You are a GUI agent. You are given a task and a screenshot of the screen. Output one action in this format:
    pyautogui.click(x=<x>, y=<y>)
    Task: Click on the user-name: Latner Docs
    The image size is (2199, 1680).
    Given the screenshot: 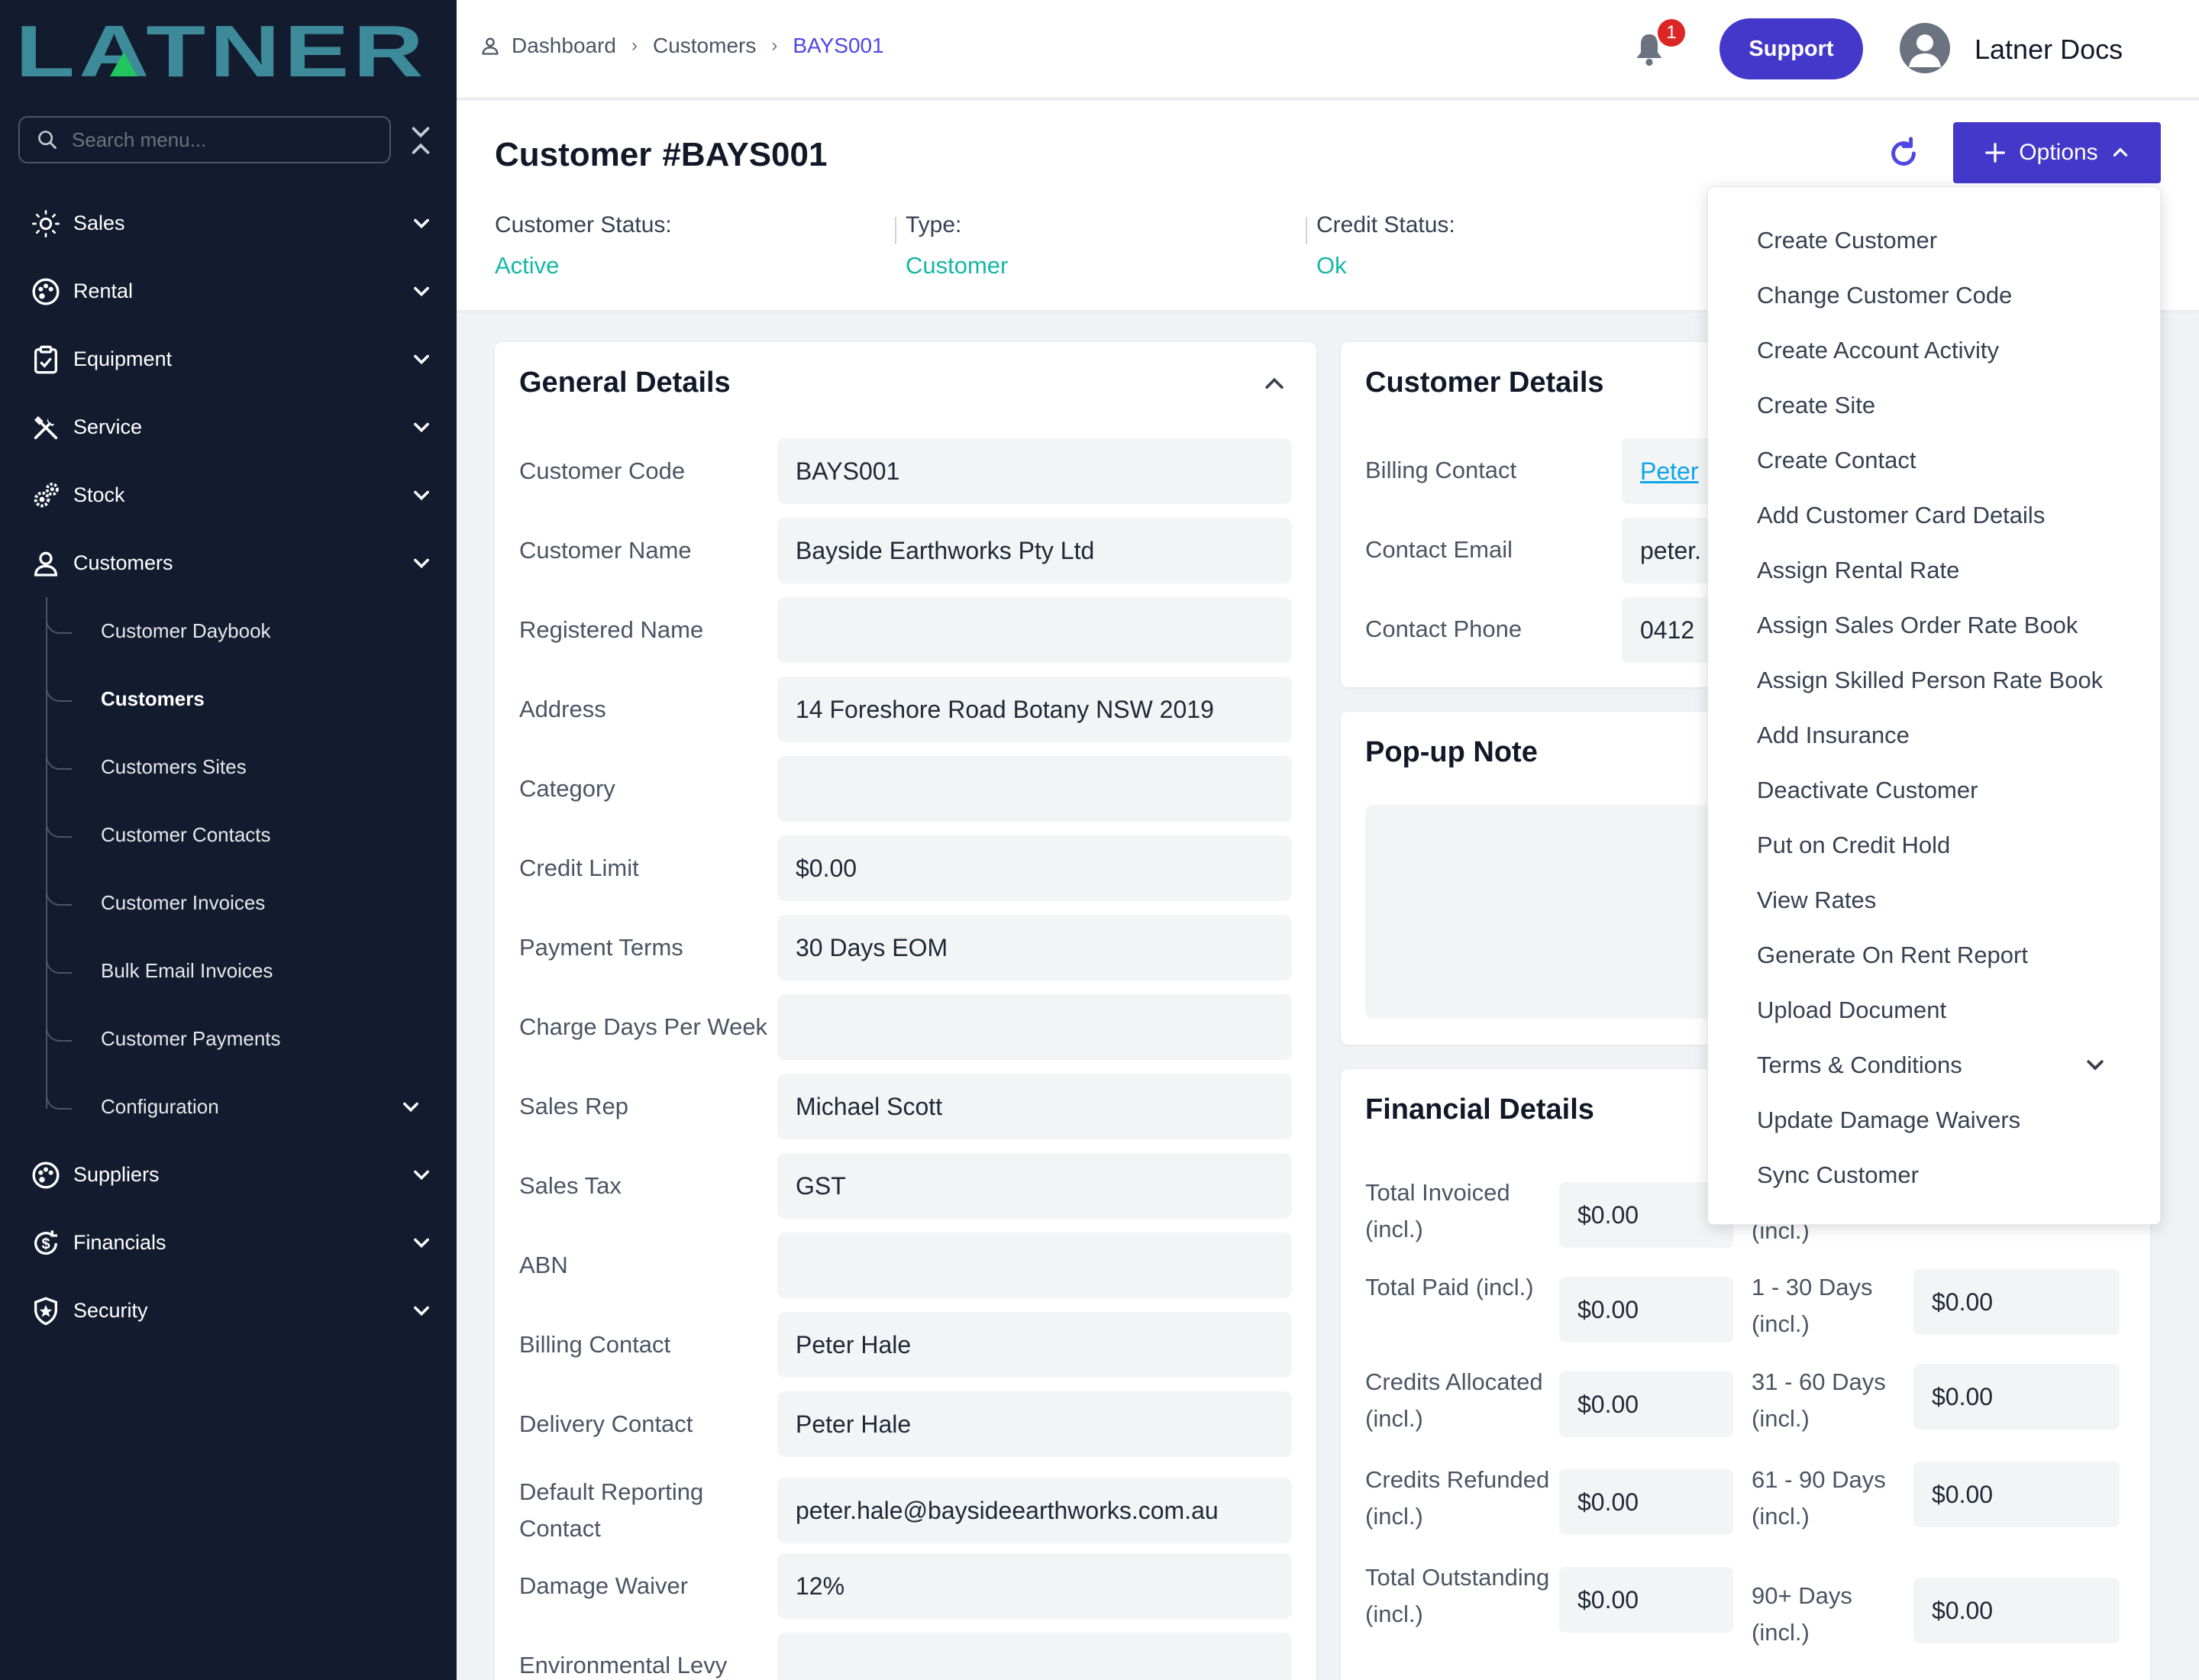 What is the action you would take?
    pyautogui.click(x=2049, y=50)
    